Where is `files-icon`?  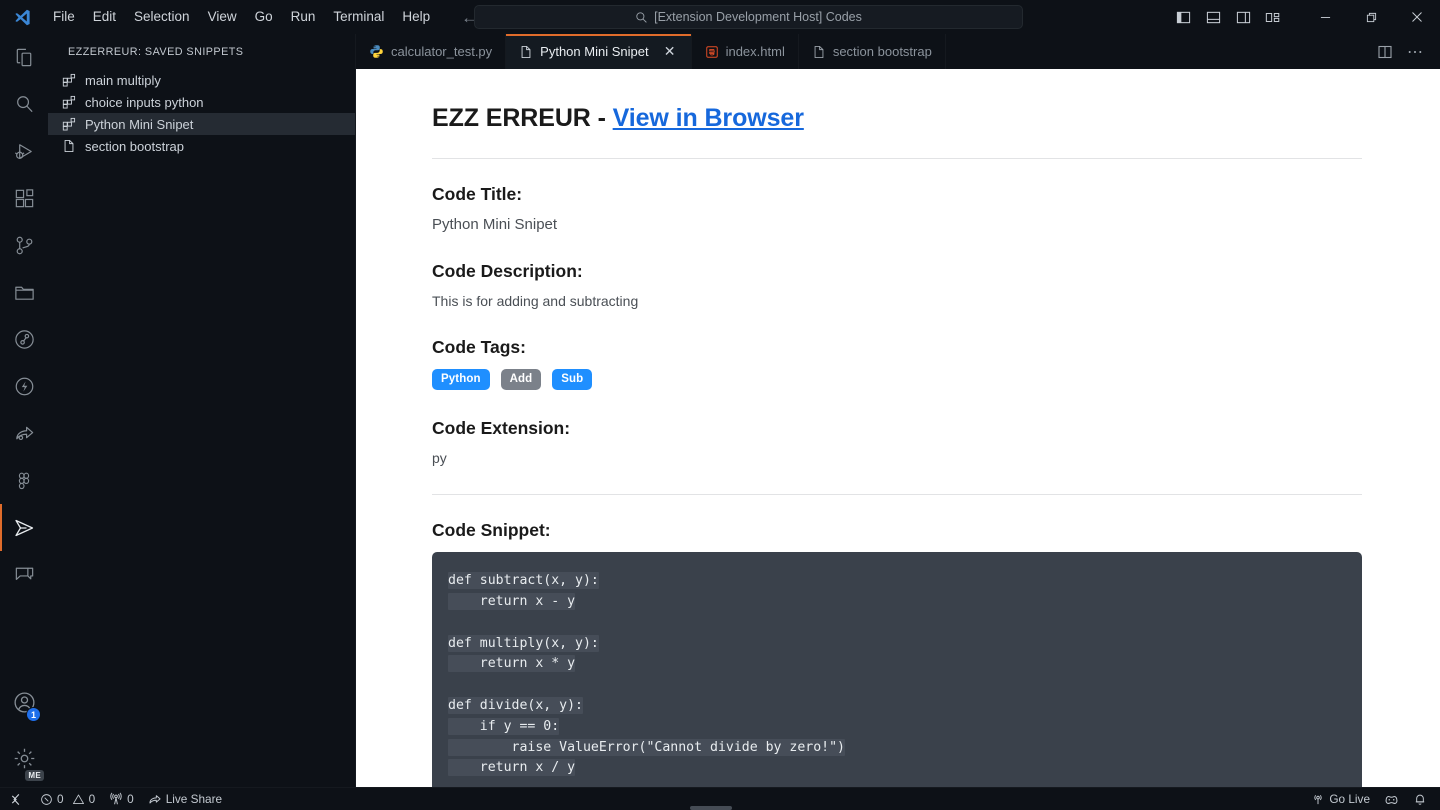
files-icon is located at coordinates (23, 57).